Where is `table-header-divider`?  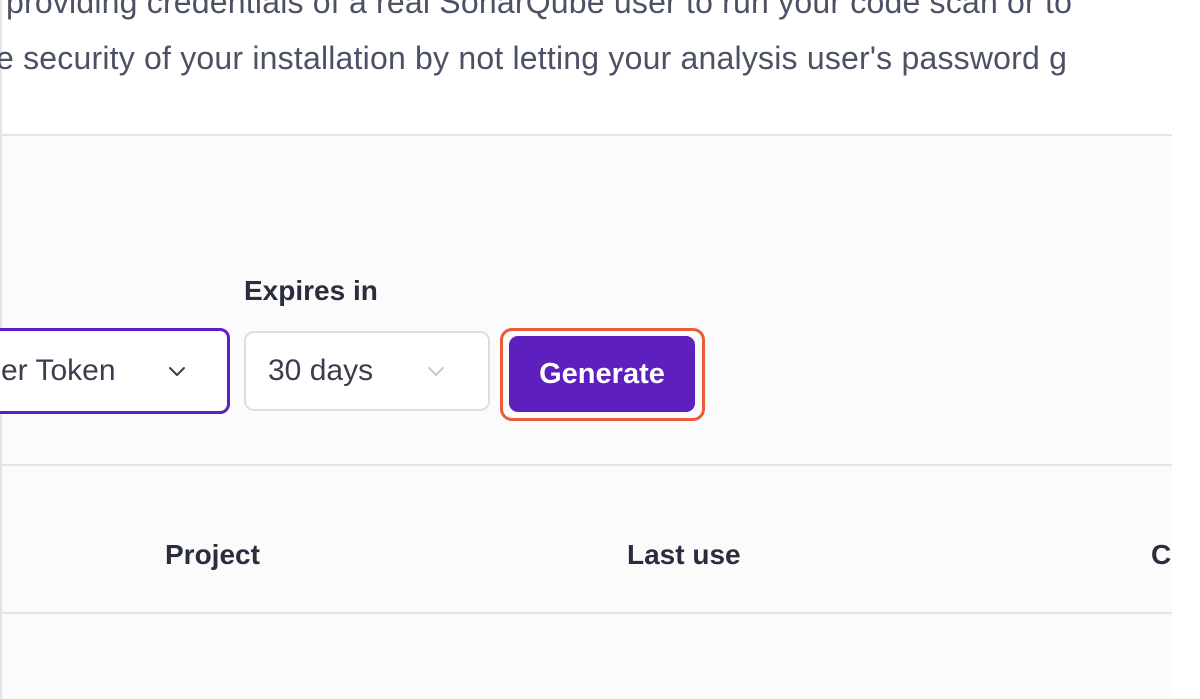
table-header-divider is located at coordinates (588, 613).